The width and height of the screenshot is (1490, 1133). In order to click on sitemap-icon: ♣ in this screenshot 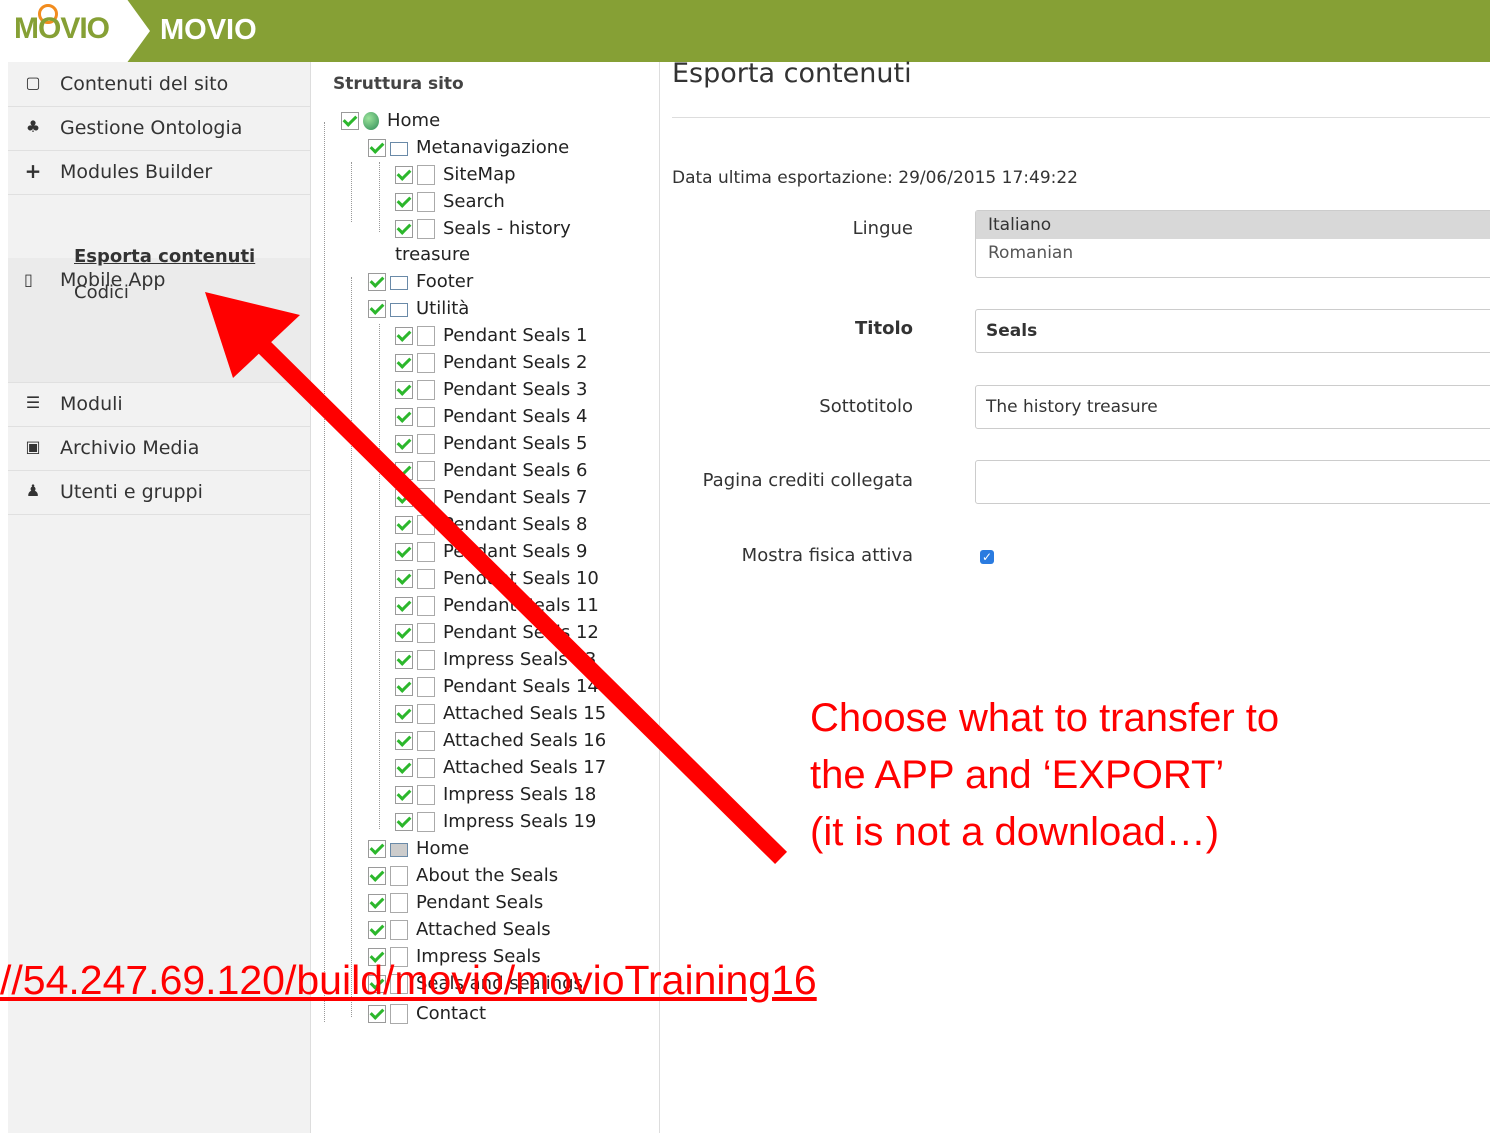, I will do `click(33, 126)`.